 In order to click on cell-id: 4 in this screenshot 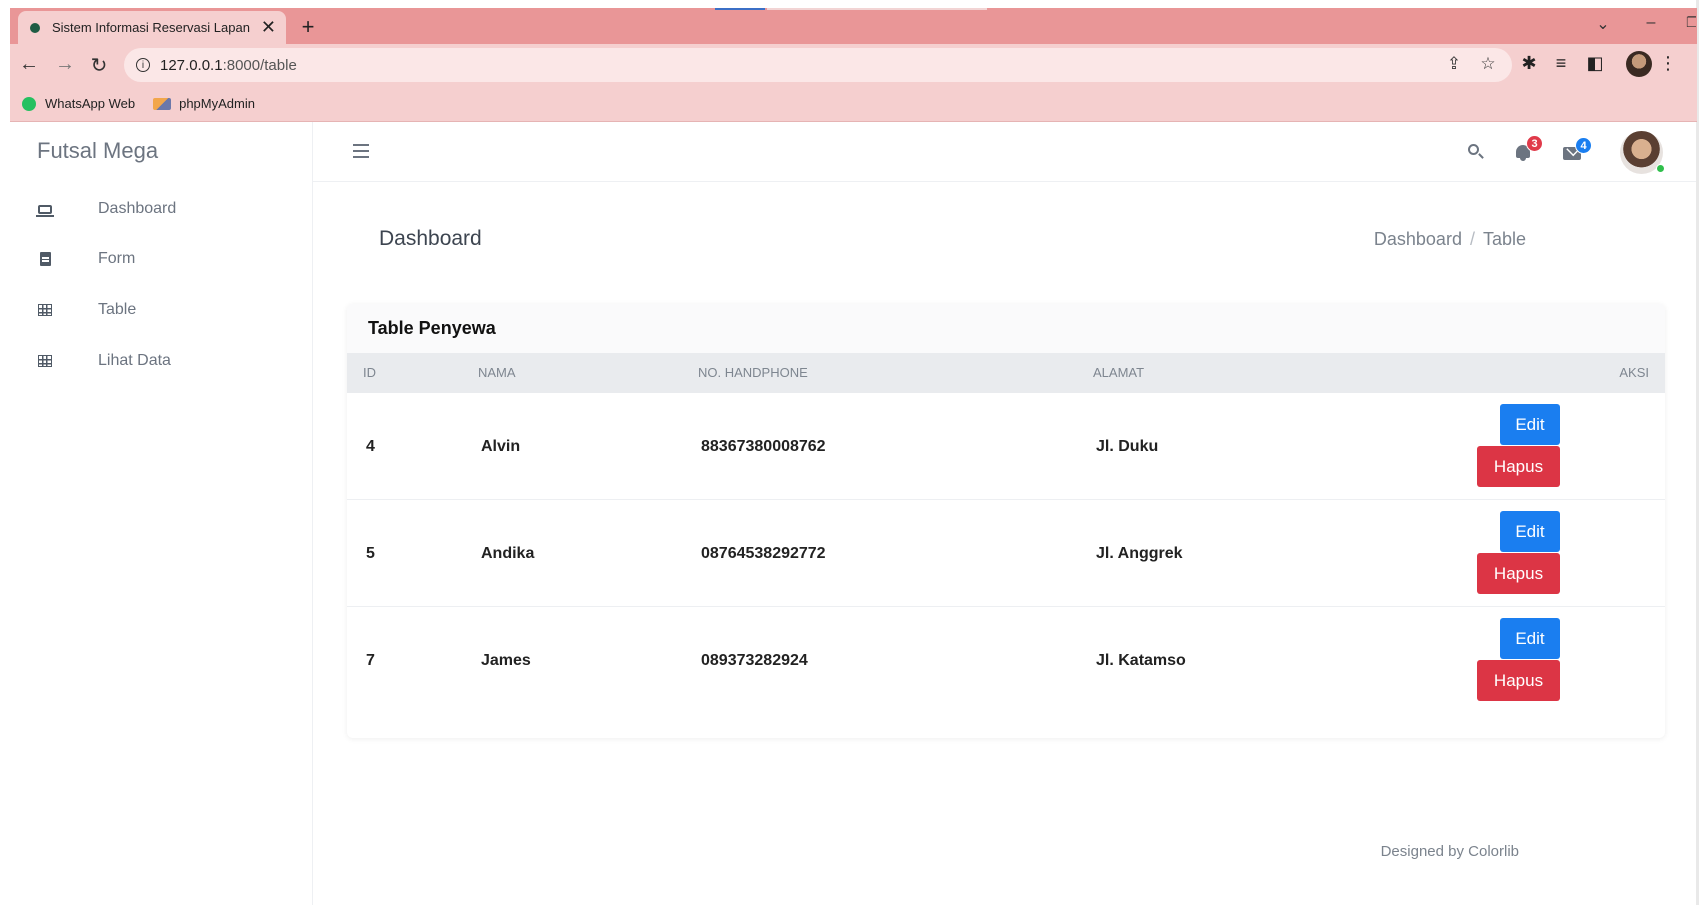, I will do `click(370, 446)`.